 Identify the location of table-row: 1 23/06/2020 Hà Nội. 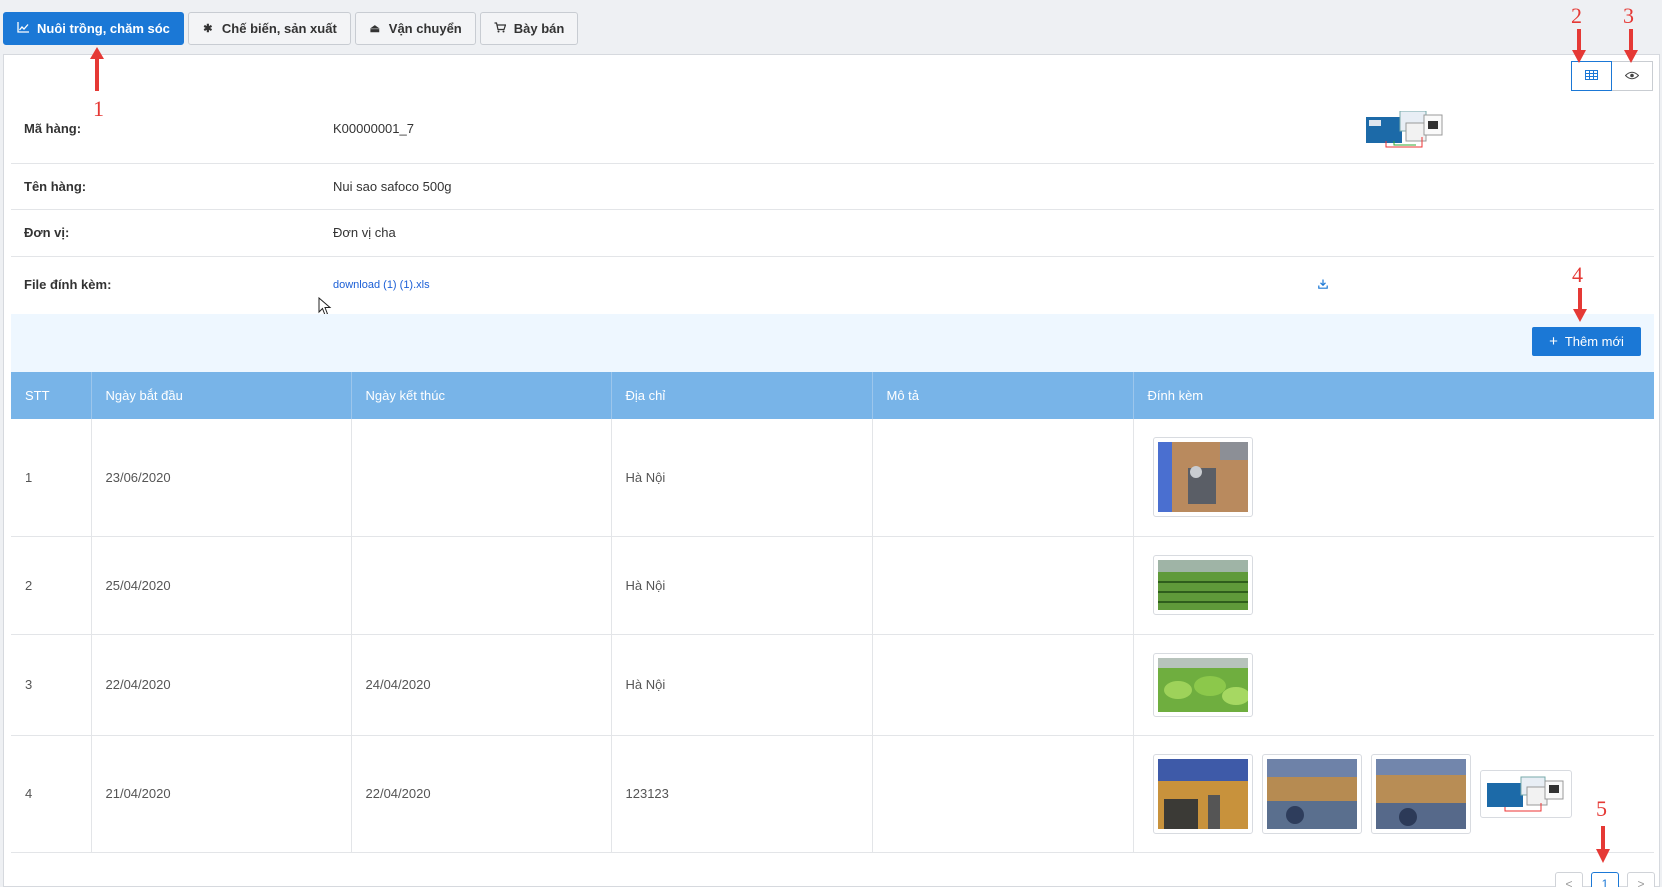
(832, 478).